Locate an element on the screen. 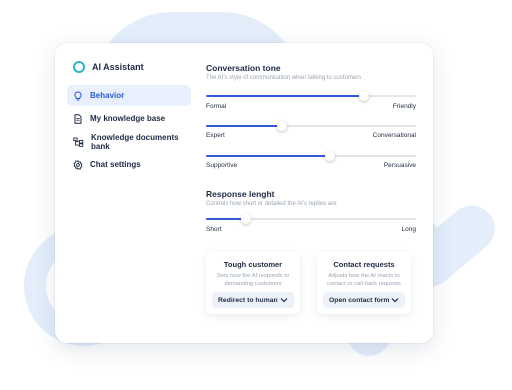 This screenshot has height=390, width=512. brand: AI Assistant is located at coordinates (108, 67).